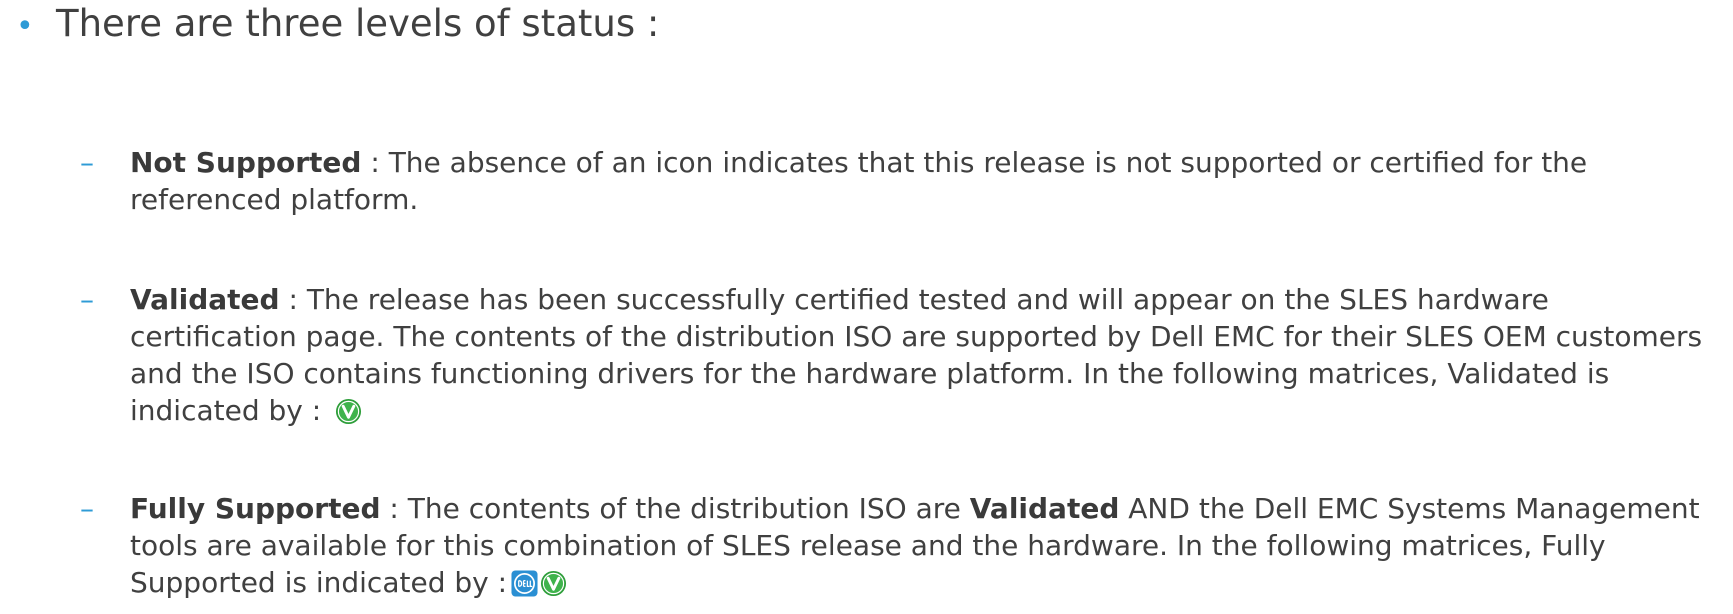 This screenshot has width=1733, height=614. Describe the element at coordinates (255, 508) in the screenshot. I see `item-term: Fully Supported` at that location.